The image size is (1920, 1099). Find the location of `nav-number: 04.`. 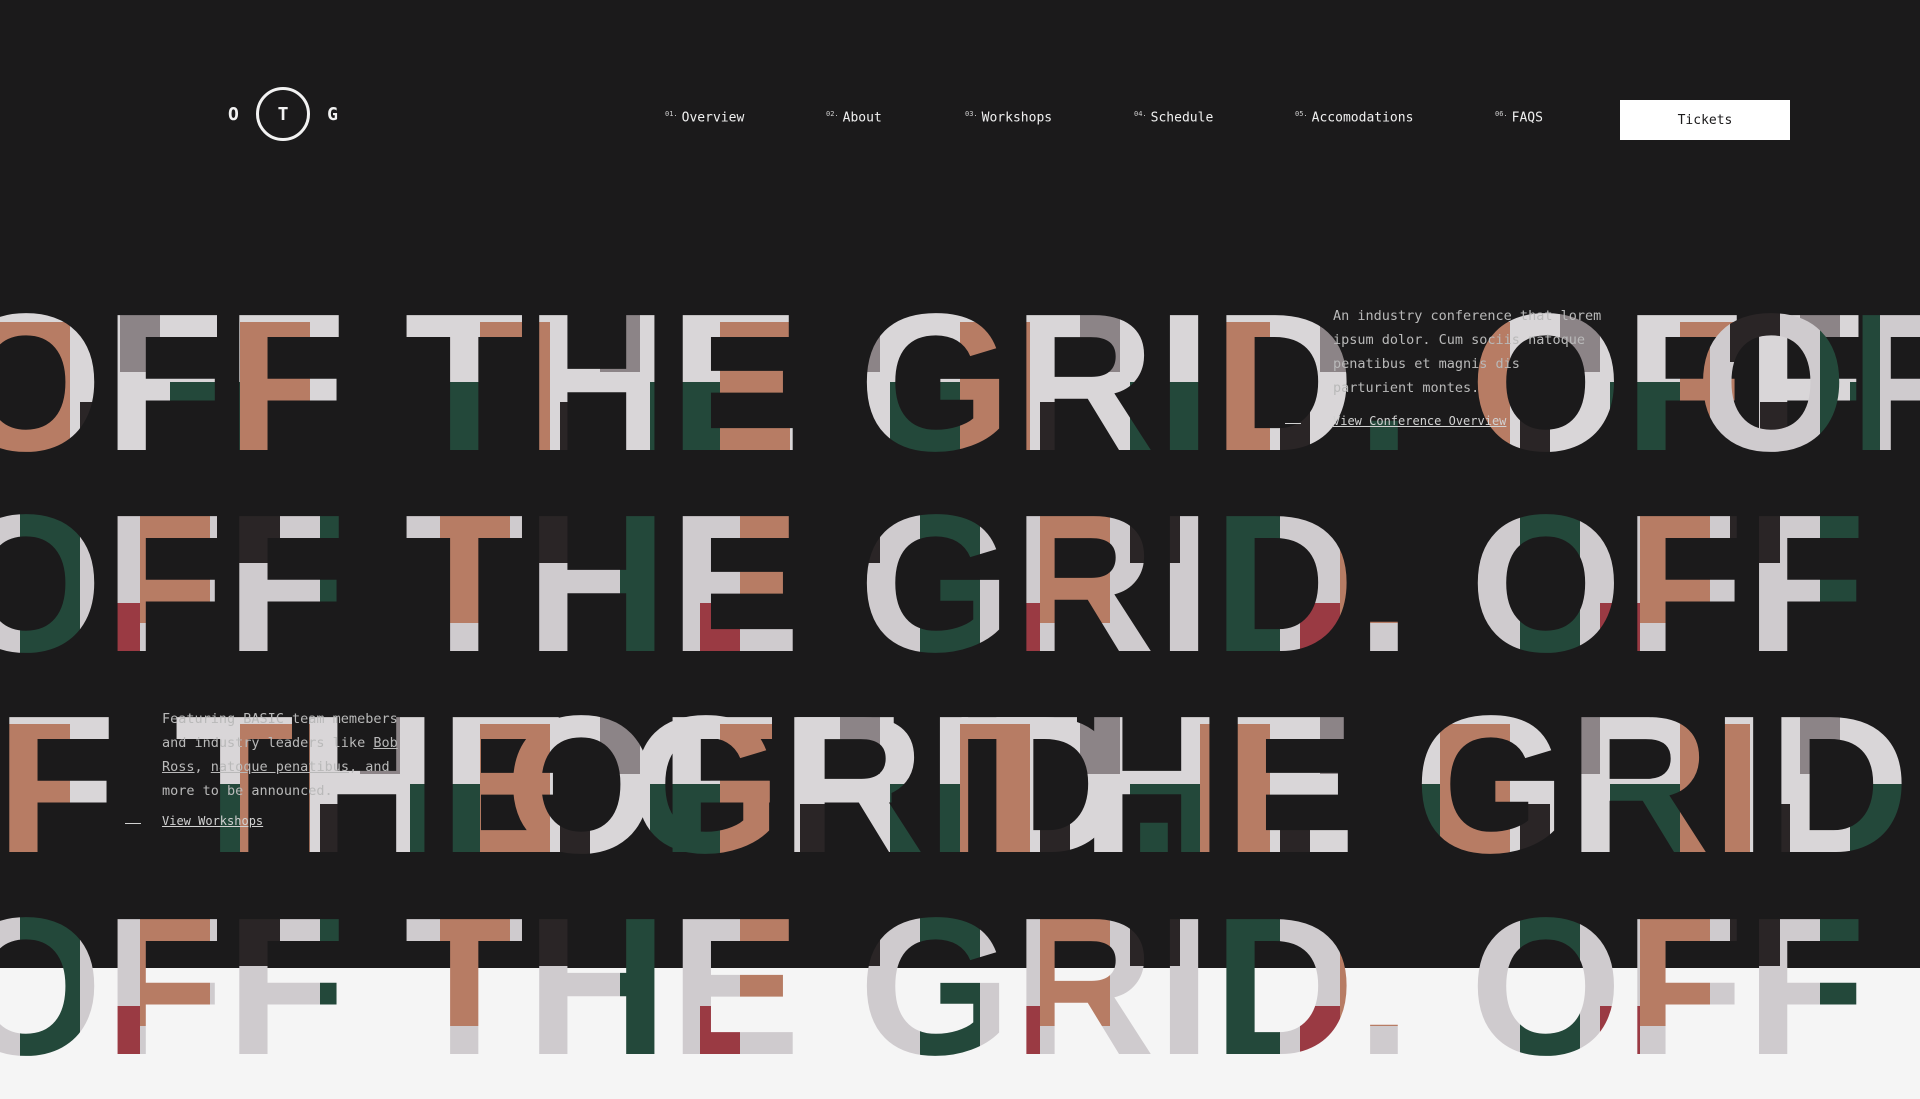

nav-number: 04. is located at coordinates (1140, 114).